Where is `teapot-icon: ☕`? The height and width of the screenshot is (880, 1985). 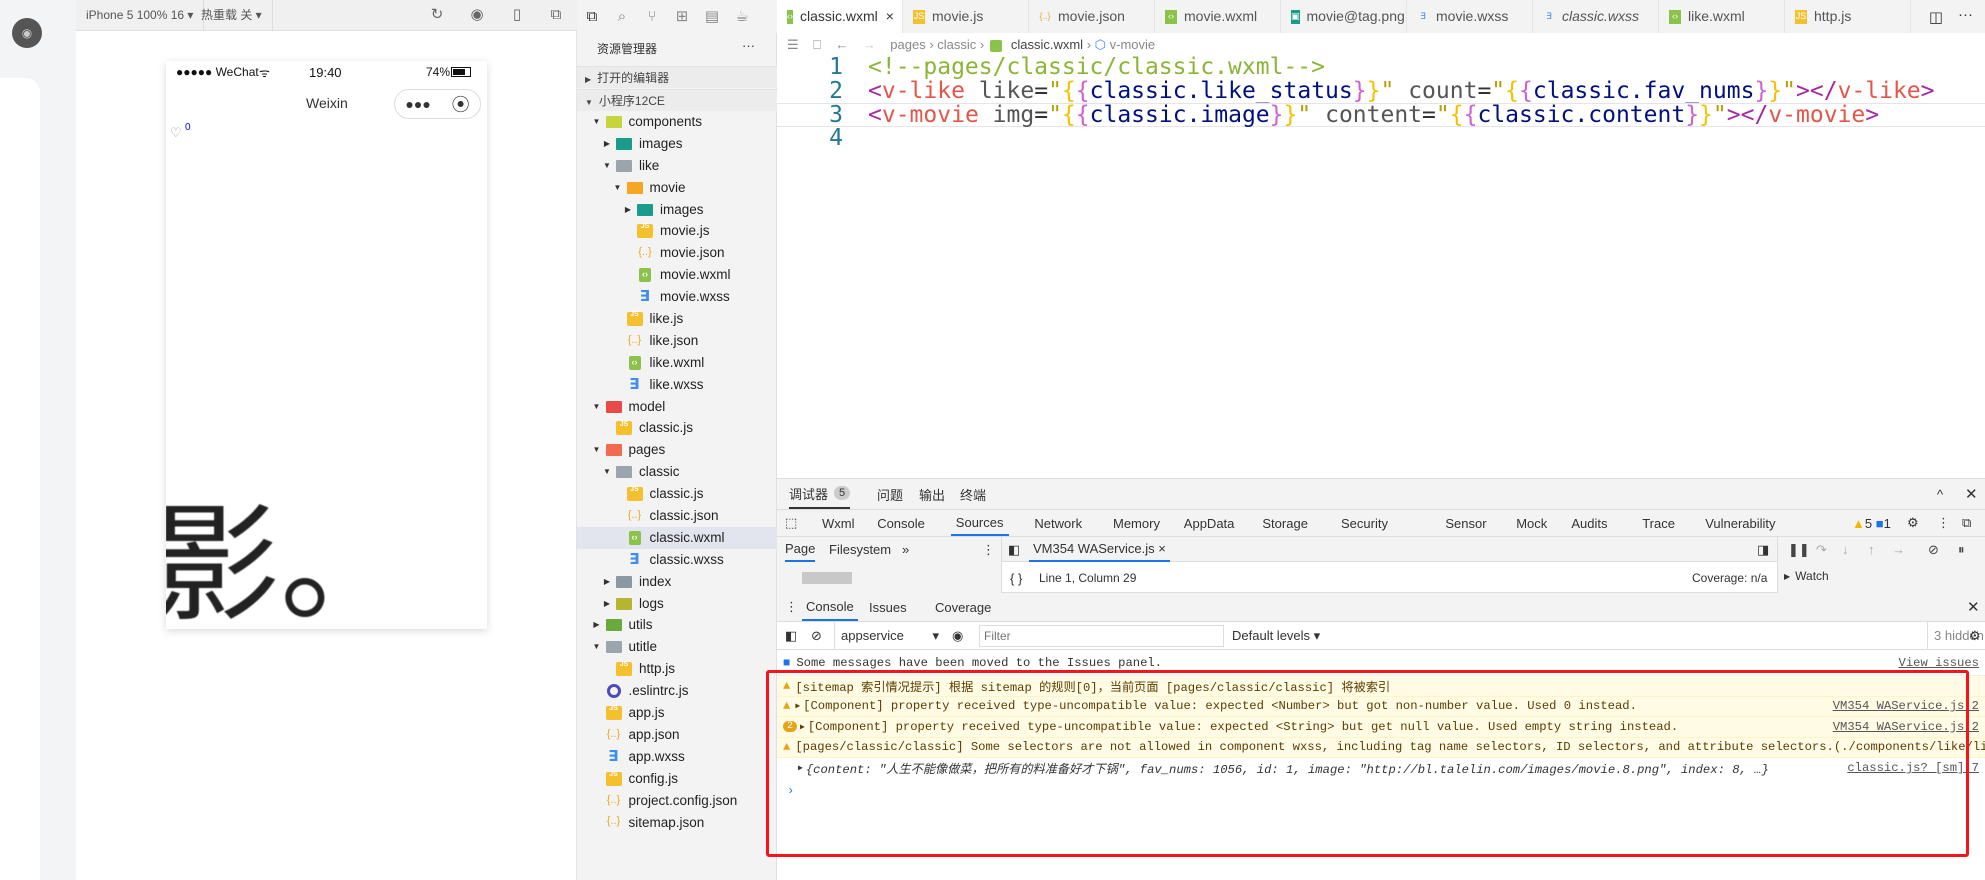 teapot-icon: ☕ is located at coordinates (742, 17).